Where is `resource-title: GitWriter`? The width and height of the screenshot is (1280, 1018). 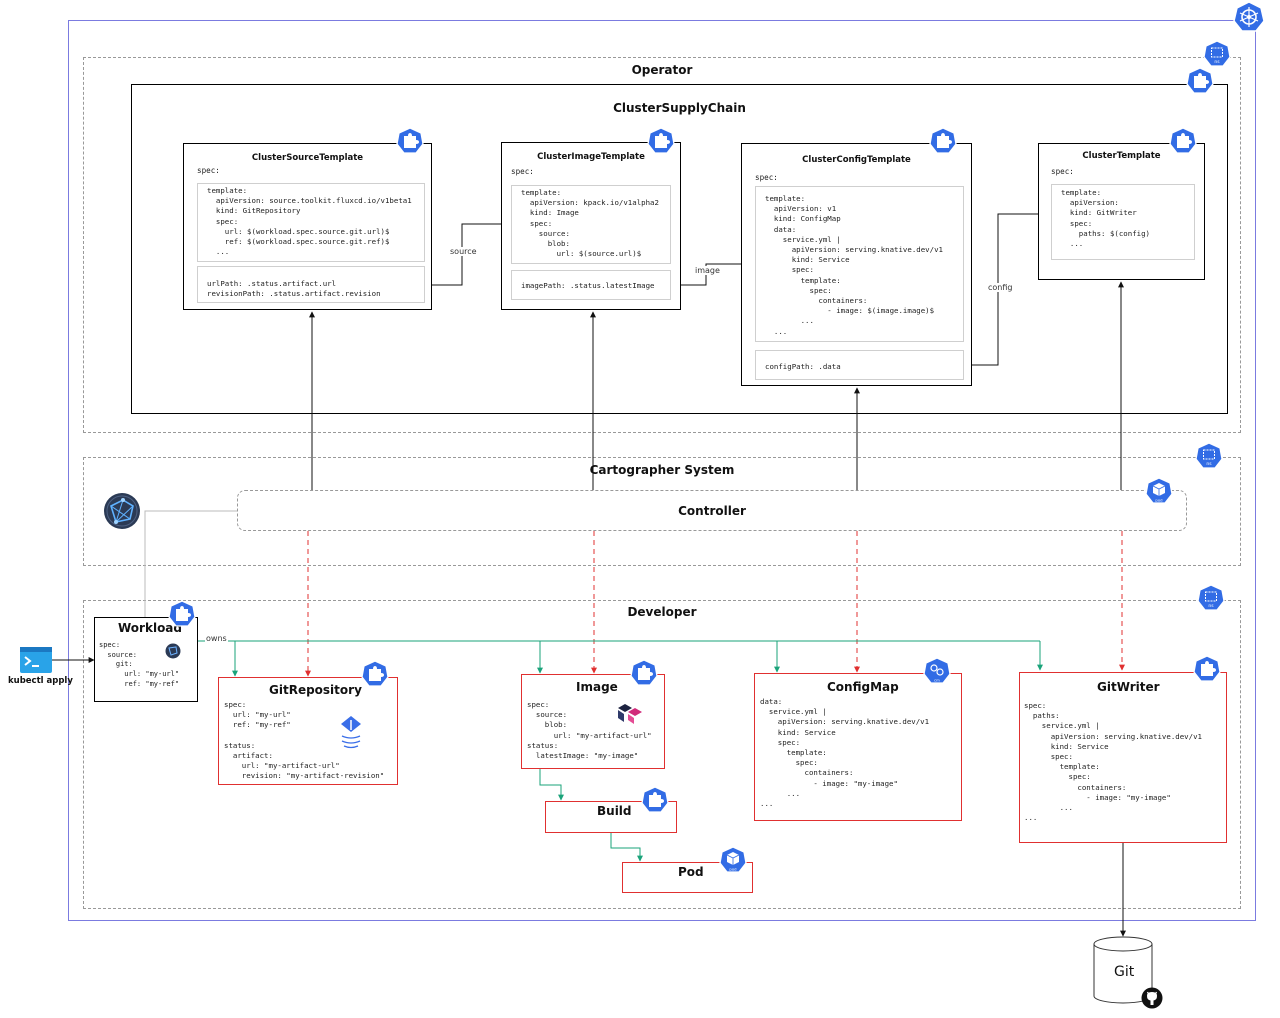
resource-title: GitWriter is located at coordinates (1128, 687).